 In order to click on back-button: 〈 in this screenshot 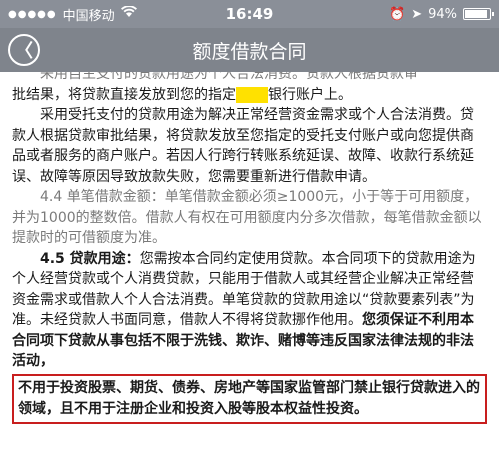, I will do `click(24, 50)`.